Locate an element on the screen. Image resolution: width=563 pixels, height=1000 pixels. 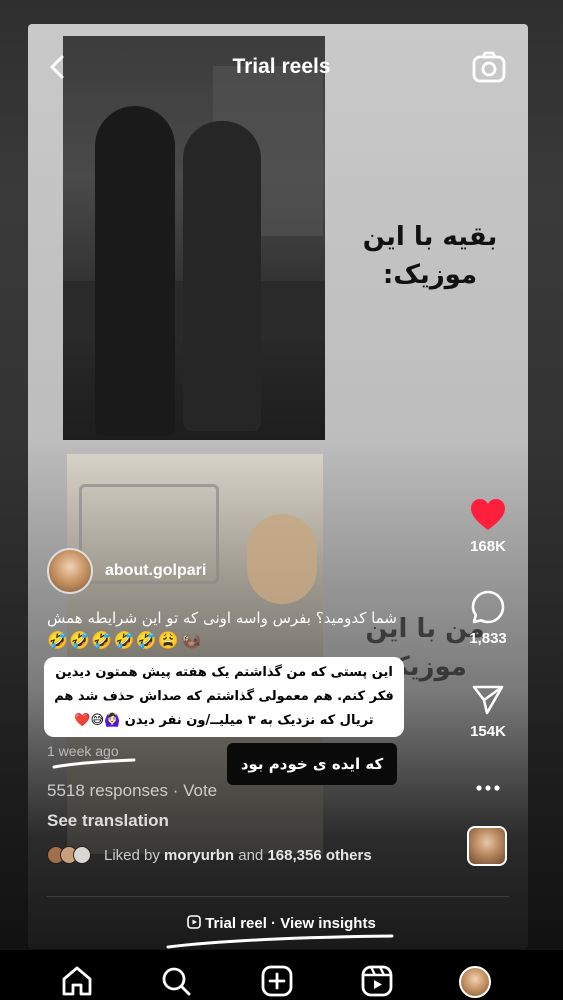
liker-avatars is located at coordinates (69, 855).